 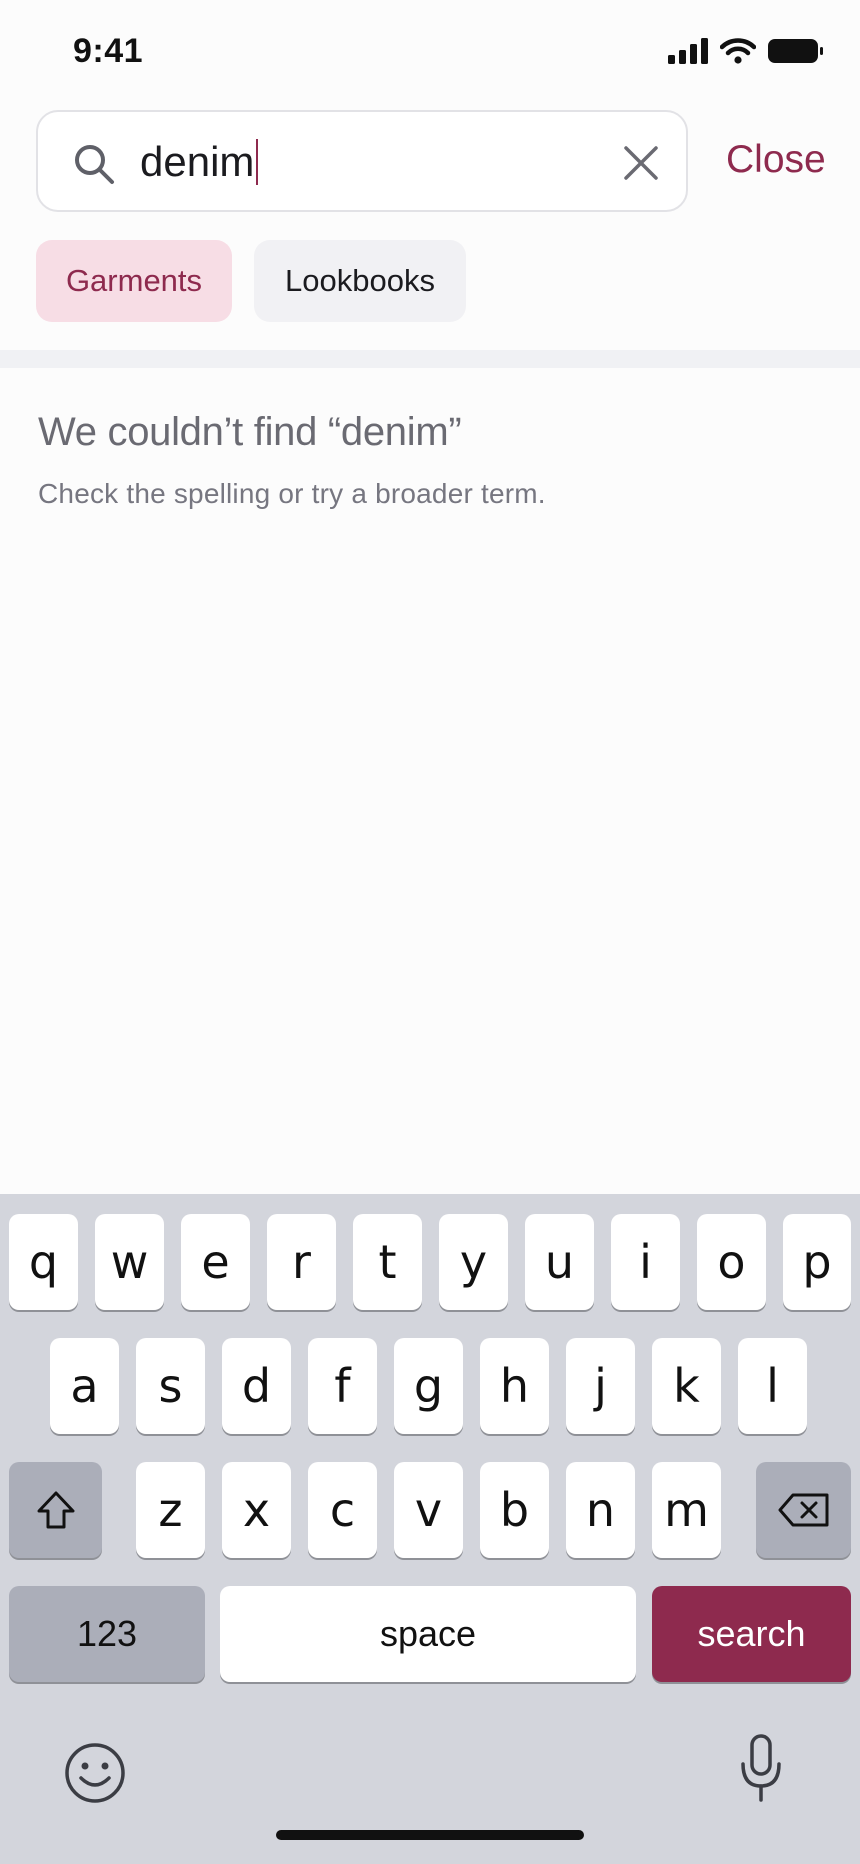 I want to click on space-key: space, so click(x=428, y=1634).